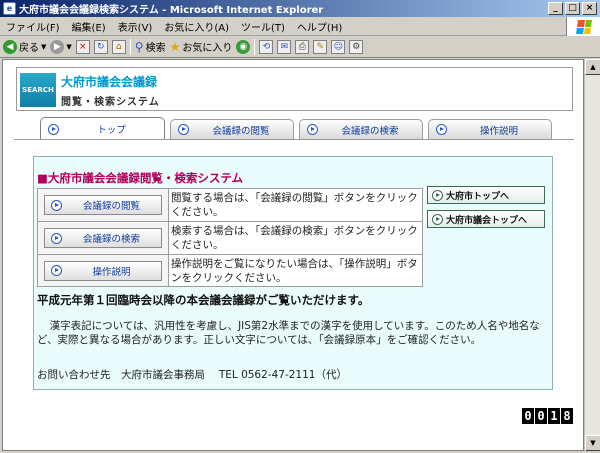 The height and width of the screenshot is (453, 600). I want to click on print-icon: ⎙, so click(302, 46).